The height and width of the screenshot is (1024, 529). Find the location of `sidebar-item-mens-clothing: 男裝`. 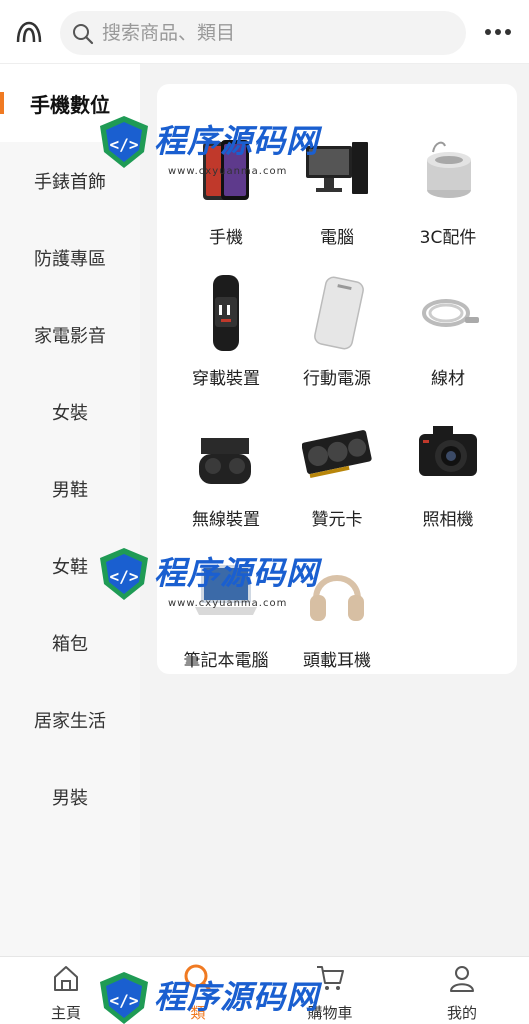

sidebar-item-mens-clothing: 男裝 is located at coordinates (70, 797).